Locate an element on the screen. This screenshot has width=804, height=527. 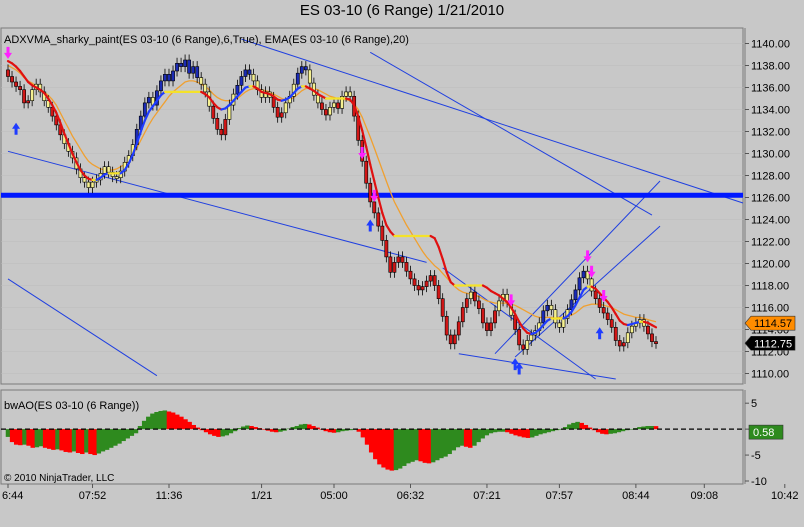
price-tick-label: 1116.00 is located at coordinates (770, 309).